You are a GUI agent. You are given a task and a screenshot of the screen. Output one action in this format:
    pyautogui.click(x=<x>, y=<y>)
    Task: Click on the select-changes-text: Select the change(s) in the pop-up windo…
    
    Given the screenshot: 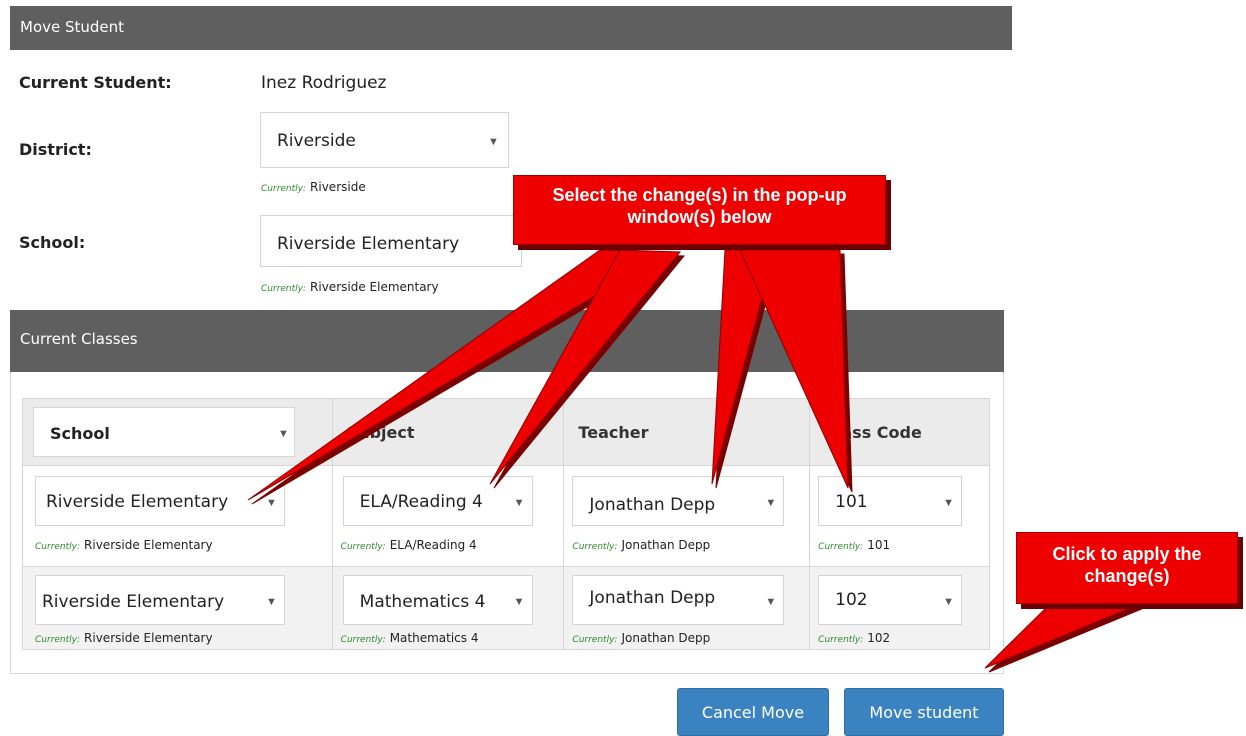 What is the action you would take?
    pyautogui.click(x=699, y=206)
    